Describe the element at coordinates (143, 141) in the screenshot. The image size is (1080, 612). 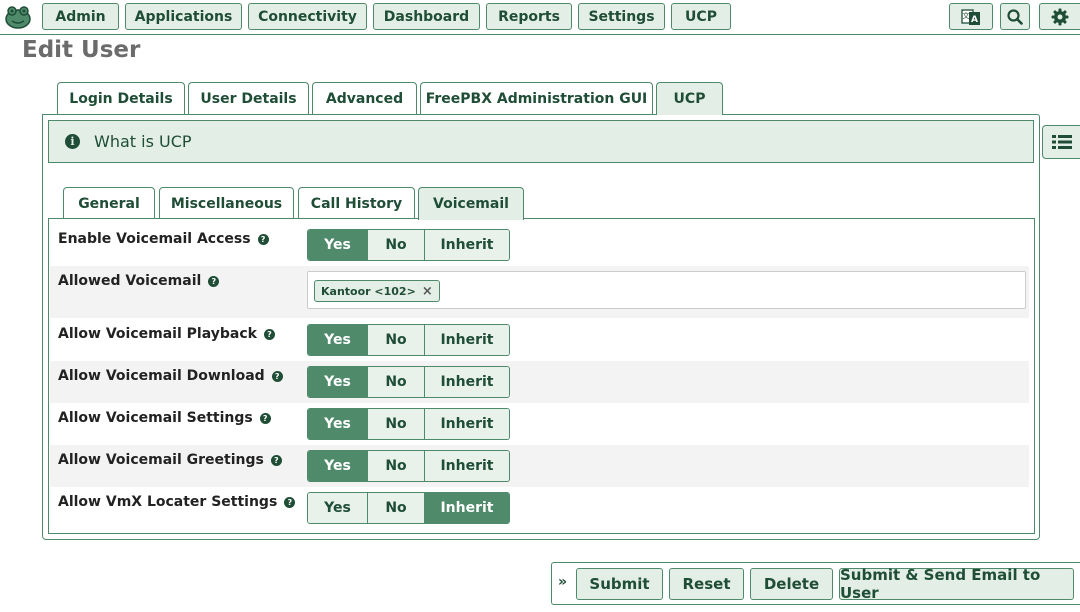
I see `info-text: What is UCP` at that location.